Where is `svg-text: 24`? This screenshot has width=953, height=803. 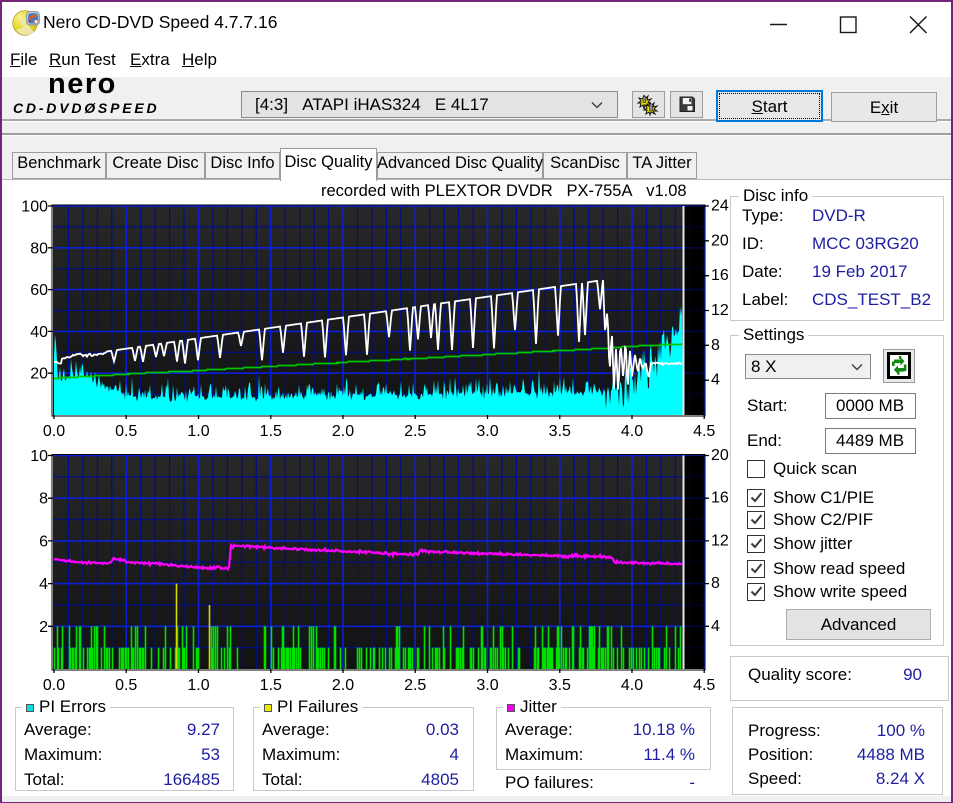 svg-text: 24 is located at coordinates (720, 206).